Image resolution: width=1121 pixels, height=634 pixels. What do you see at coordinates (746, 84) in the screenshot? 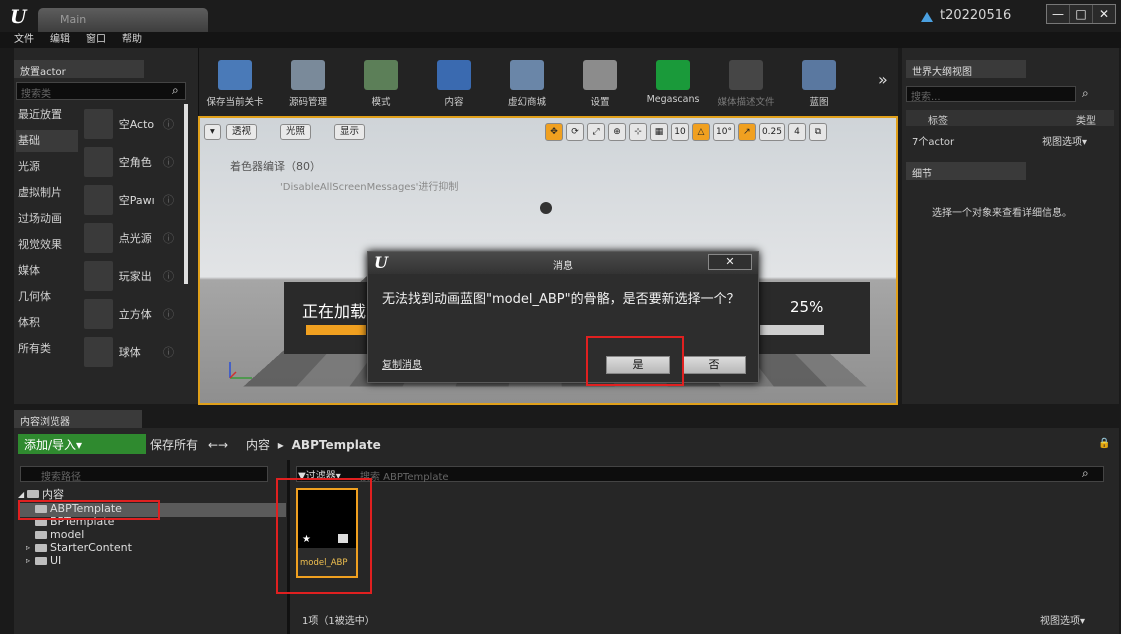
I see `toolbar-button: 媒体描述文件` at bounding box center [746, 84].